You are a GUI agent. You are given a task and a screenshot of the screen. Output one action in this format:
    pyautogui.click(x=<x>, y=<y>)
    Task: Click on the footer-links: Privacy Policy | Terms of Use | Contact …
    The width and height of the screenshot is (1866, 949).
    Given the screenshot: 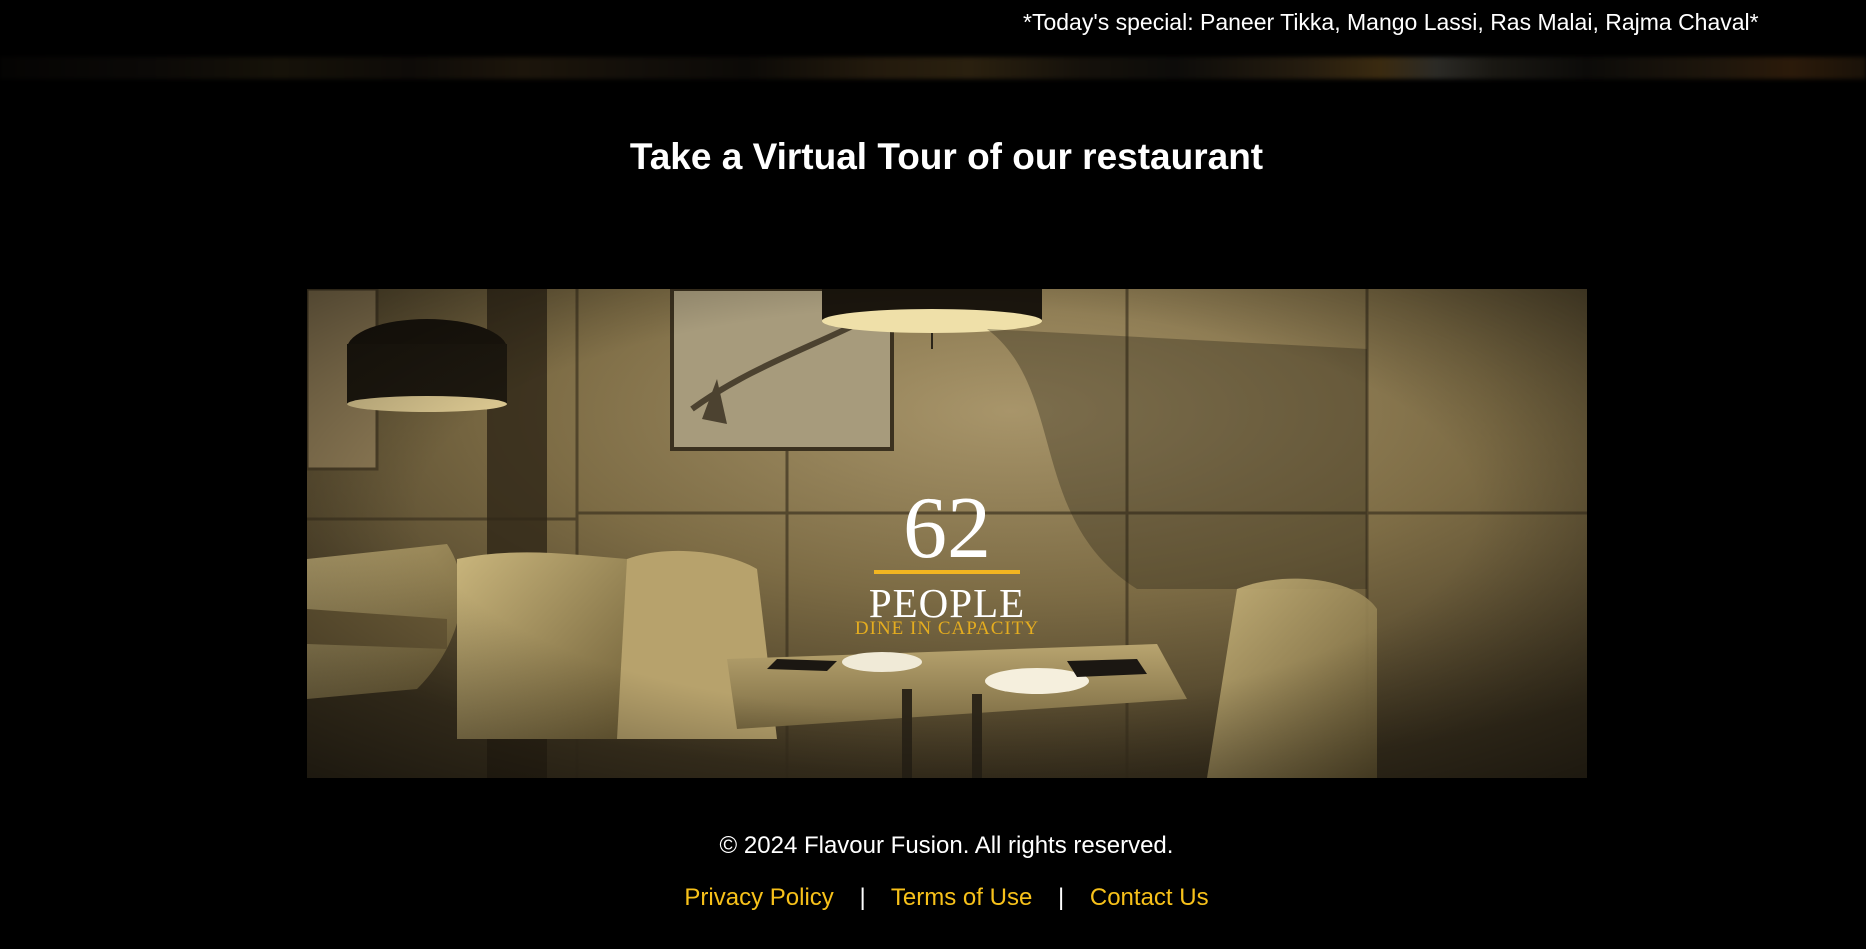 What is the action you would take?
    pyautogui.click(x=933, y=898)
    